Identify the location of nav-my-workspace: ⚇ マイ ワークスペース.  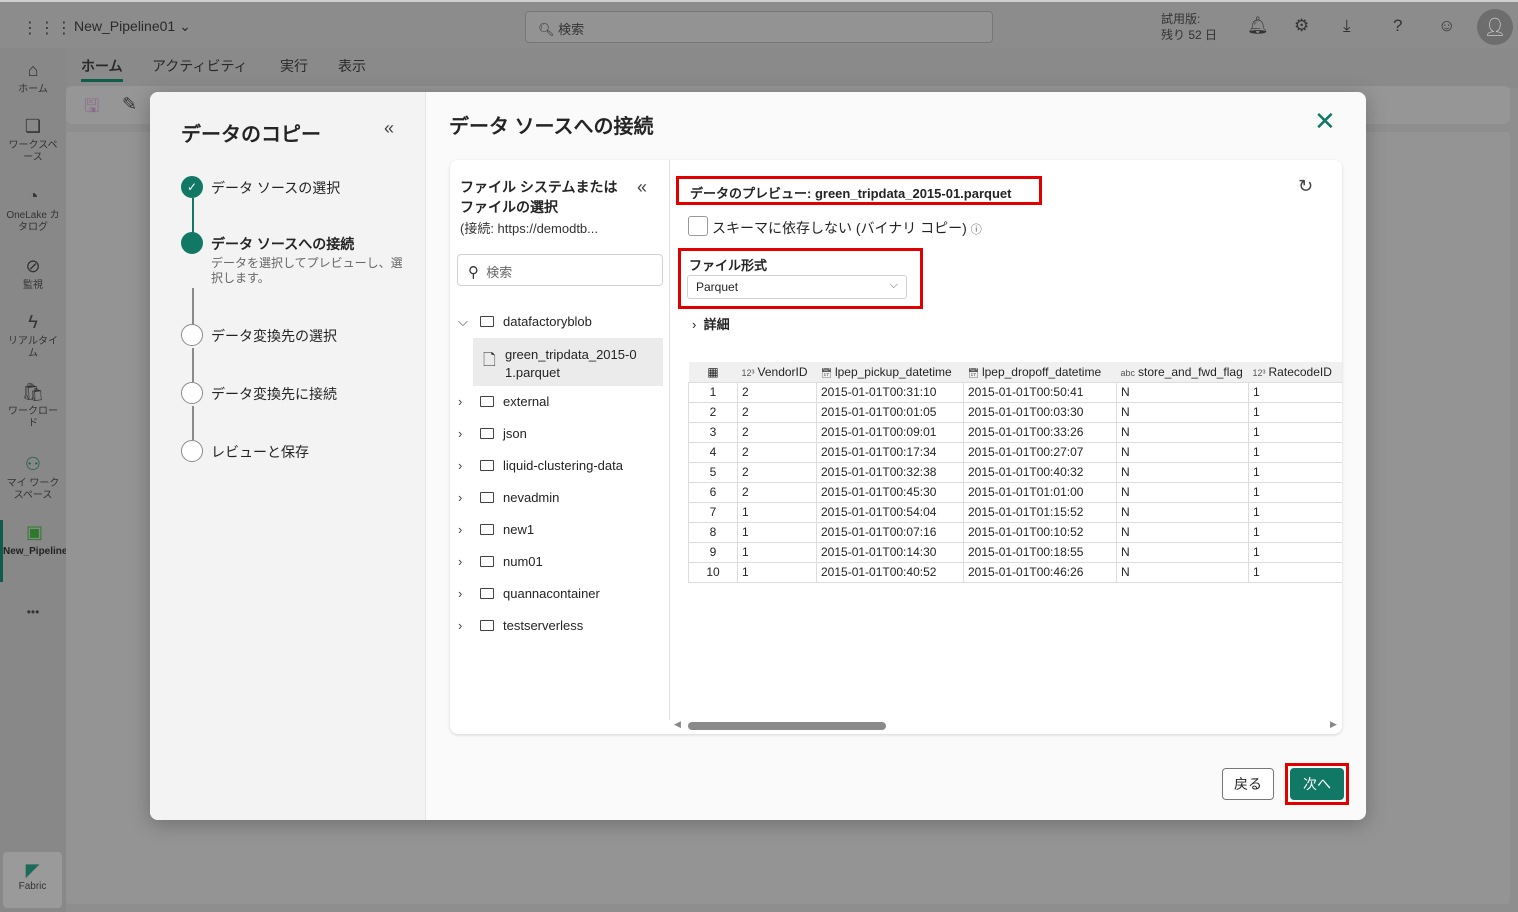
(33, 477).